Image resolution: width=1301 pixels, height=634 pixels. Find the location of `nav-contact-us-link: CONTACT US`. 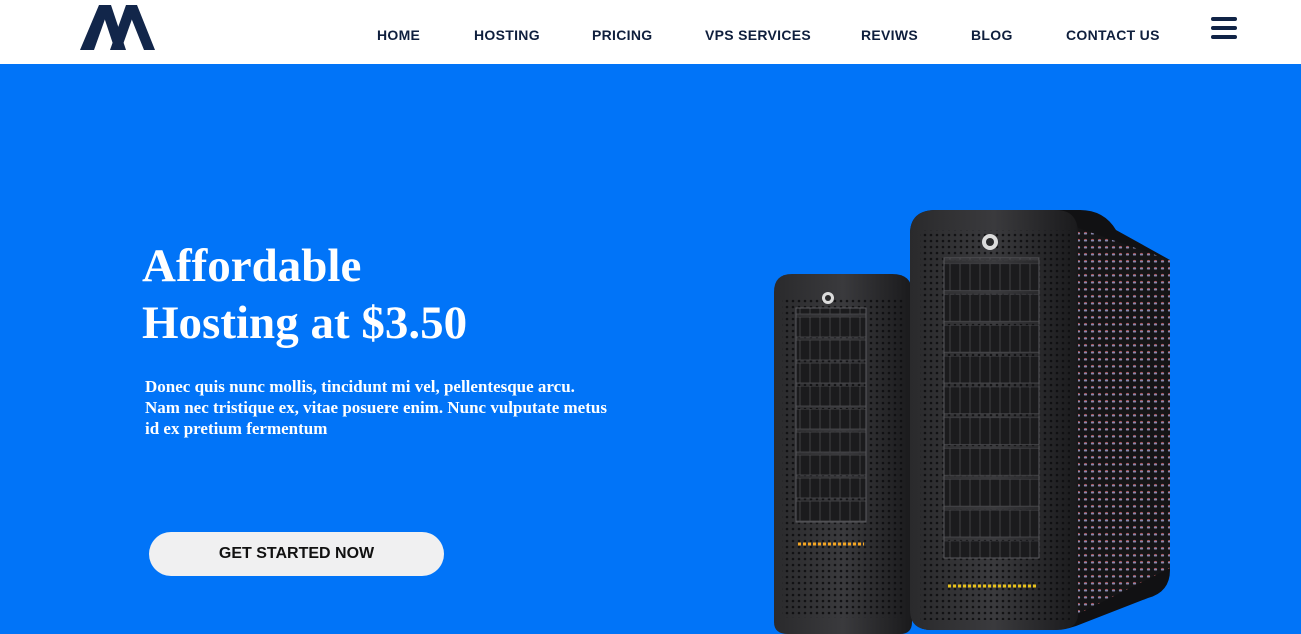

nav-contact-us-link: CONTACT US is located at coordinates (1113, 35).